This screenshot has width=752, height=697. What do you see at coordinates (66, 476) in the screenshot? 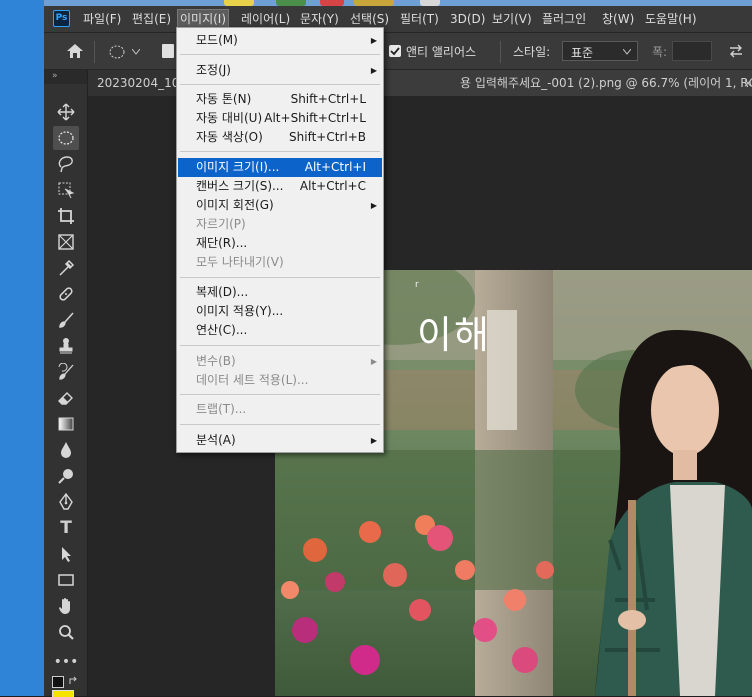
I see `dodge-tool-icon` at bounding box center [66, 476].